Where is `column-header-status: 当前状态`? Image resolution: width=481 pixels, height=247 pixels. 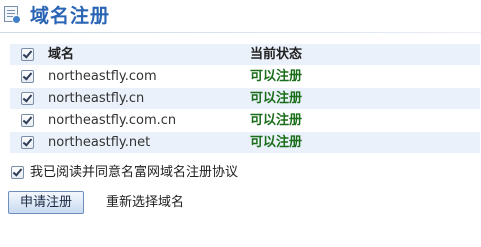 column-header-status: 当前状态 is located at coordinates (276, 54).